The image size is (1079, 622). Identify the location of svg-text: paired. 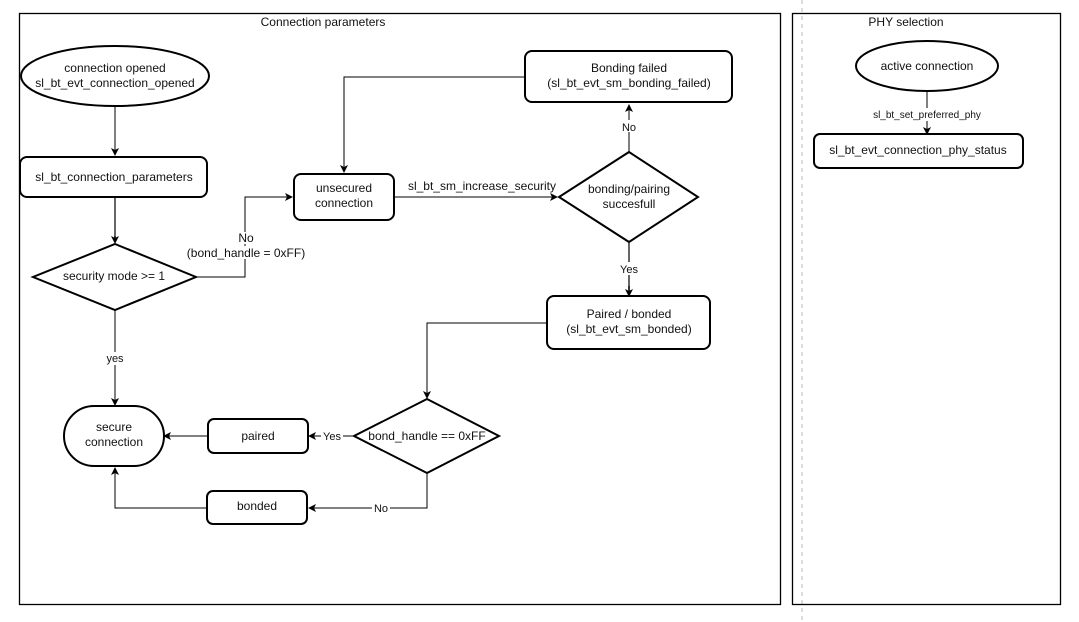
(257, 436).